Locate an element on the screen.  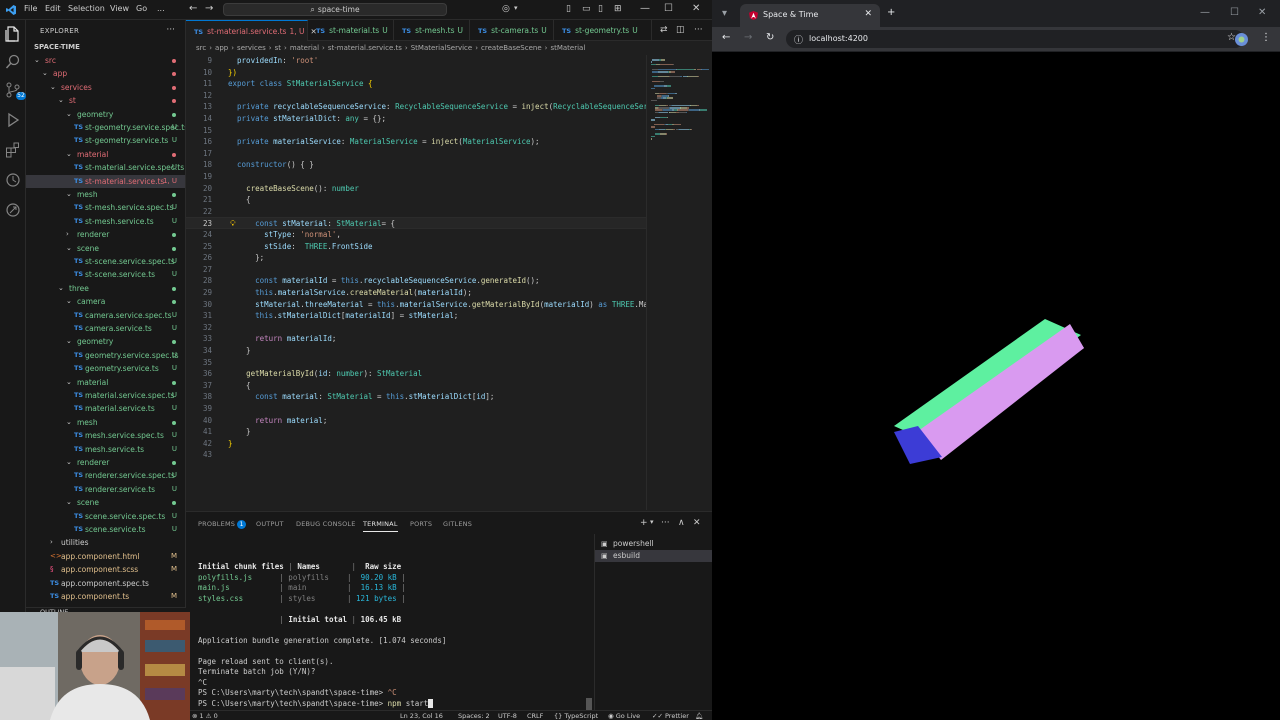
code-line: 23 💡︎ const stMaterial: StMaterial= { is located at coordinates (416, 223).